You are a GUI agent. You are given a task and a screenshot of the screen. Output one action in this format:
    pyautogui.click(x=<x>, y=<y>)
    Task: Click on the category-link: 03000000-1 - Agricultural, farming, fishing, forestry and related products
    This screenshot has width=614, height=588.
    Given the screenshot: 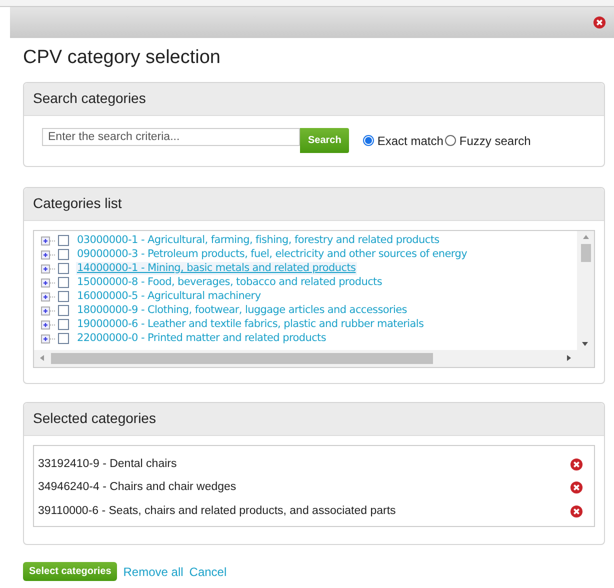 What is the action you would take?
    pyautogui.click(x=258, y=240)
    